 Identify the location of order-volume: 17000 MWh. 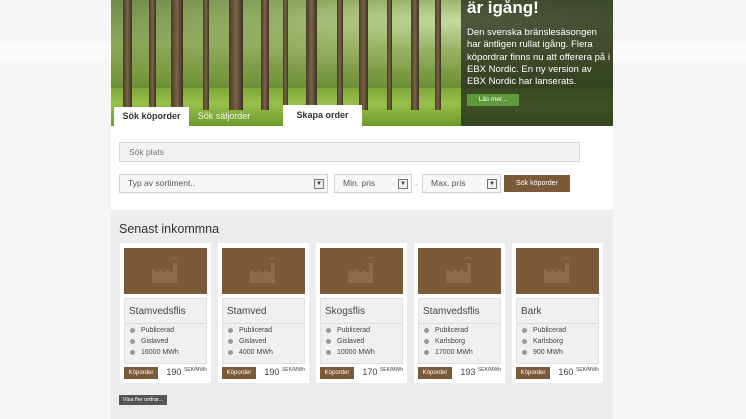
(454, 352).